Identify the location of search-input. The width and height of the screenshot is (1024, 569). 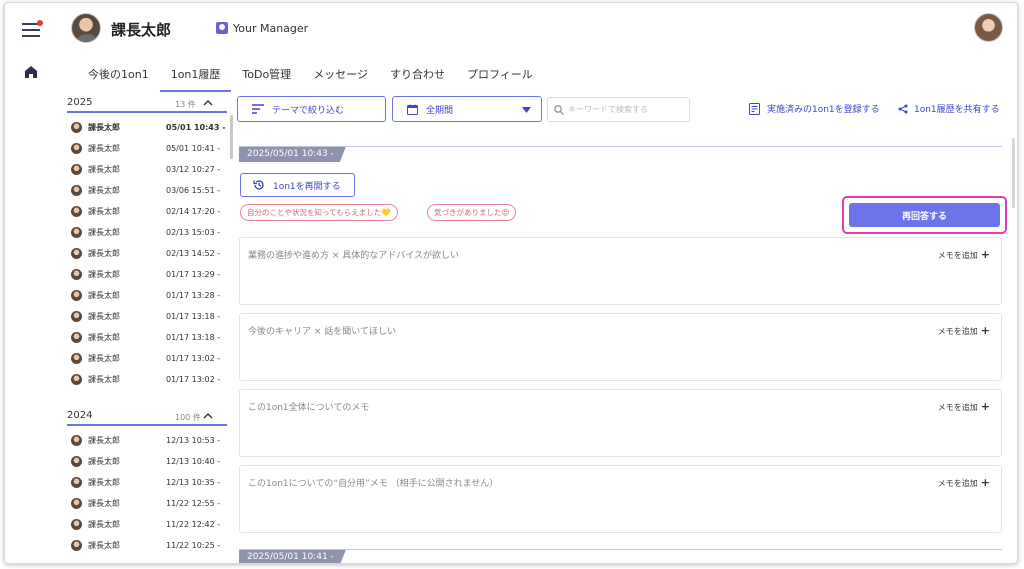
(625, 109).